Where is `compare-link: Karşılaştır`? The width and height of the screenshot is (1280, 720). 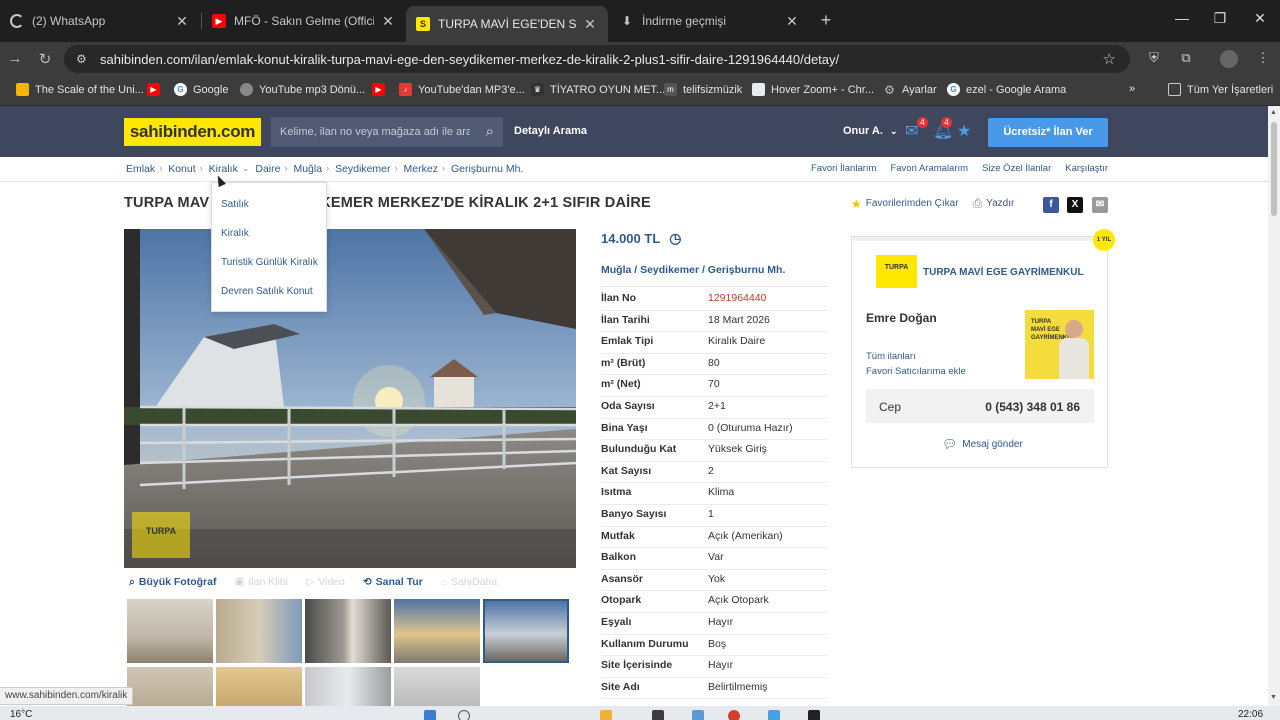
compare-link: Karşılaştır is located at coordinates (1086, 168).